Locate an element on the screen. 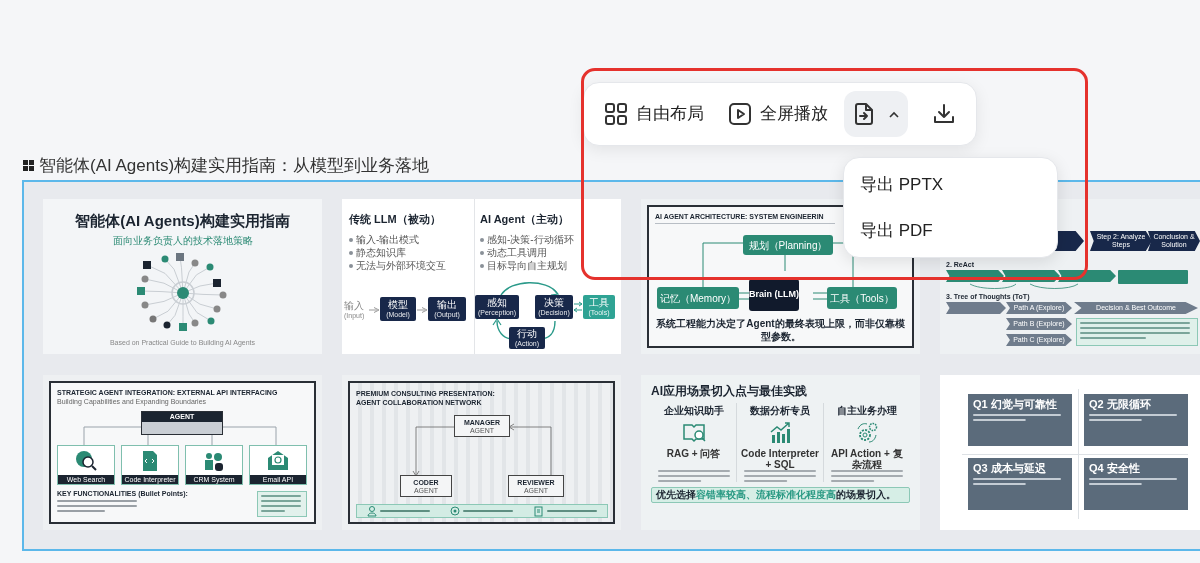 This screenshot has height=563, width=1200. export-button is located at coordinates (876, 114).